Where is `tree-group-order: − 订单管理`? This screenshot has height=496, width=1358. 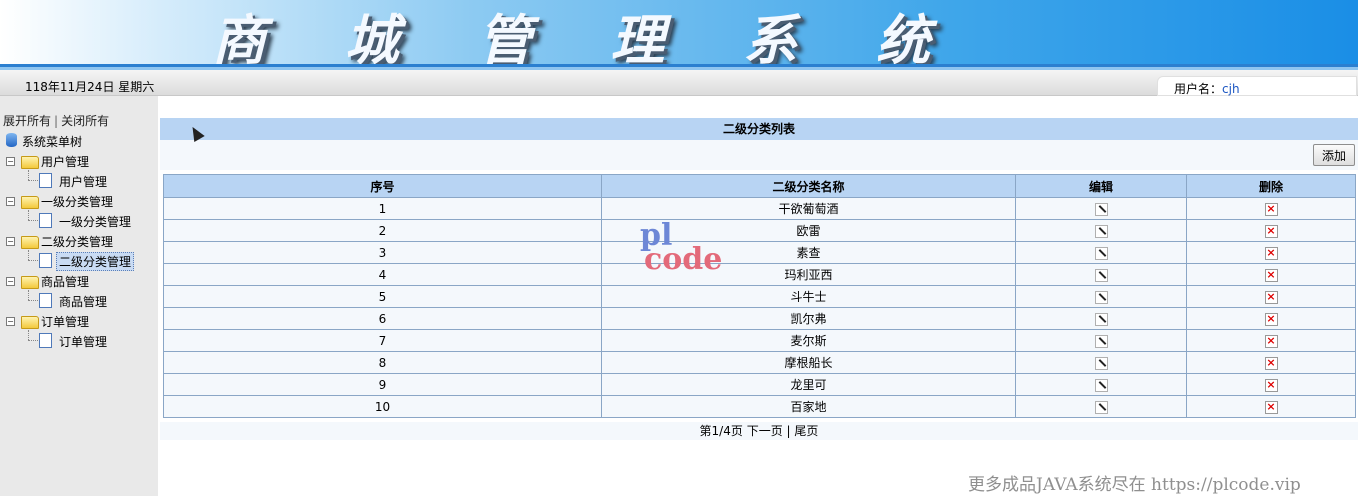 tree-group-order: − 订单管理 is located at coordinates (81, 321).